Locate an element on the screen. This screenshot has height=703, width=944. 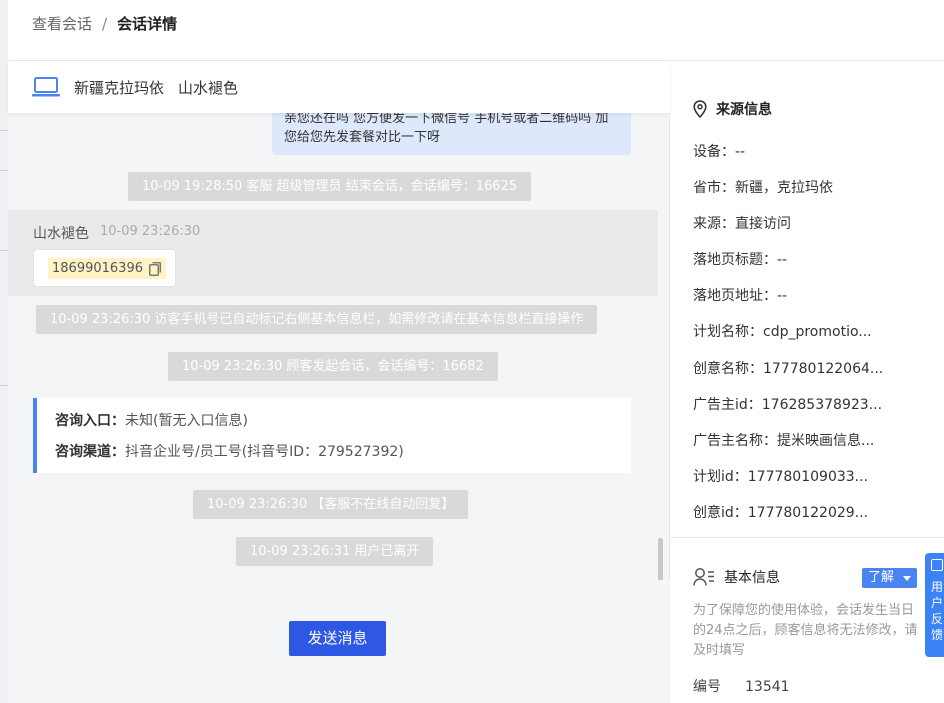
phone-number: 18699016396 is located at coordinates (97, 268).